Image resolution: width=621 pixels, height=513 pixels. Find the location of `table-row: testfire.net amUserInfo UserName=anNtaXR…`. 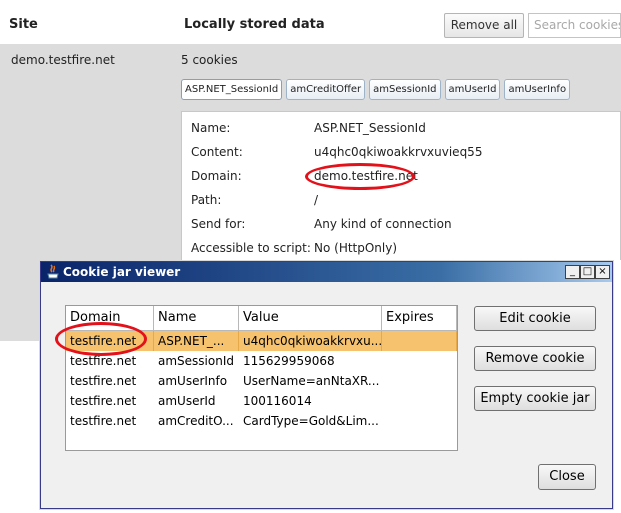

table-row: testfire.net amUserInfo UserName=anNtaXR… is located at coordinates (261, 381).